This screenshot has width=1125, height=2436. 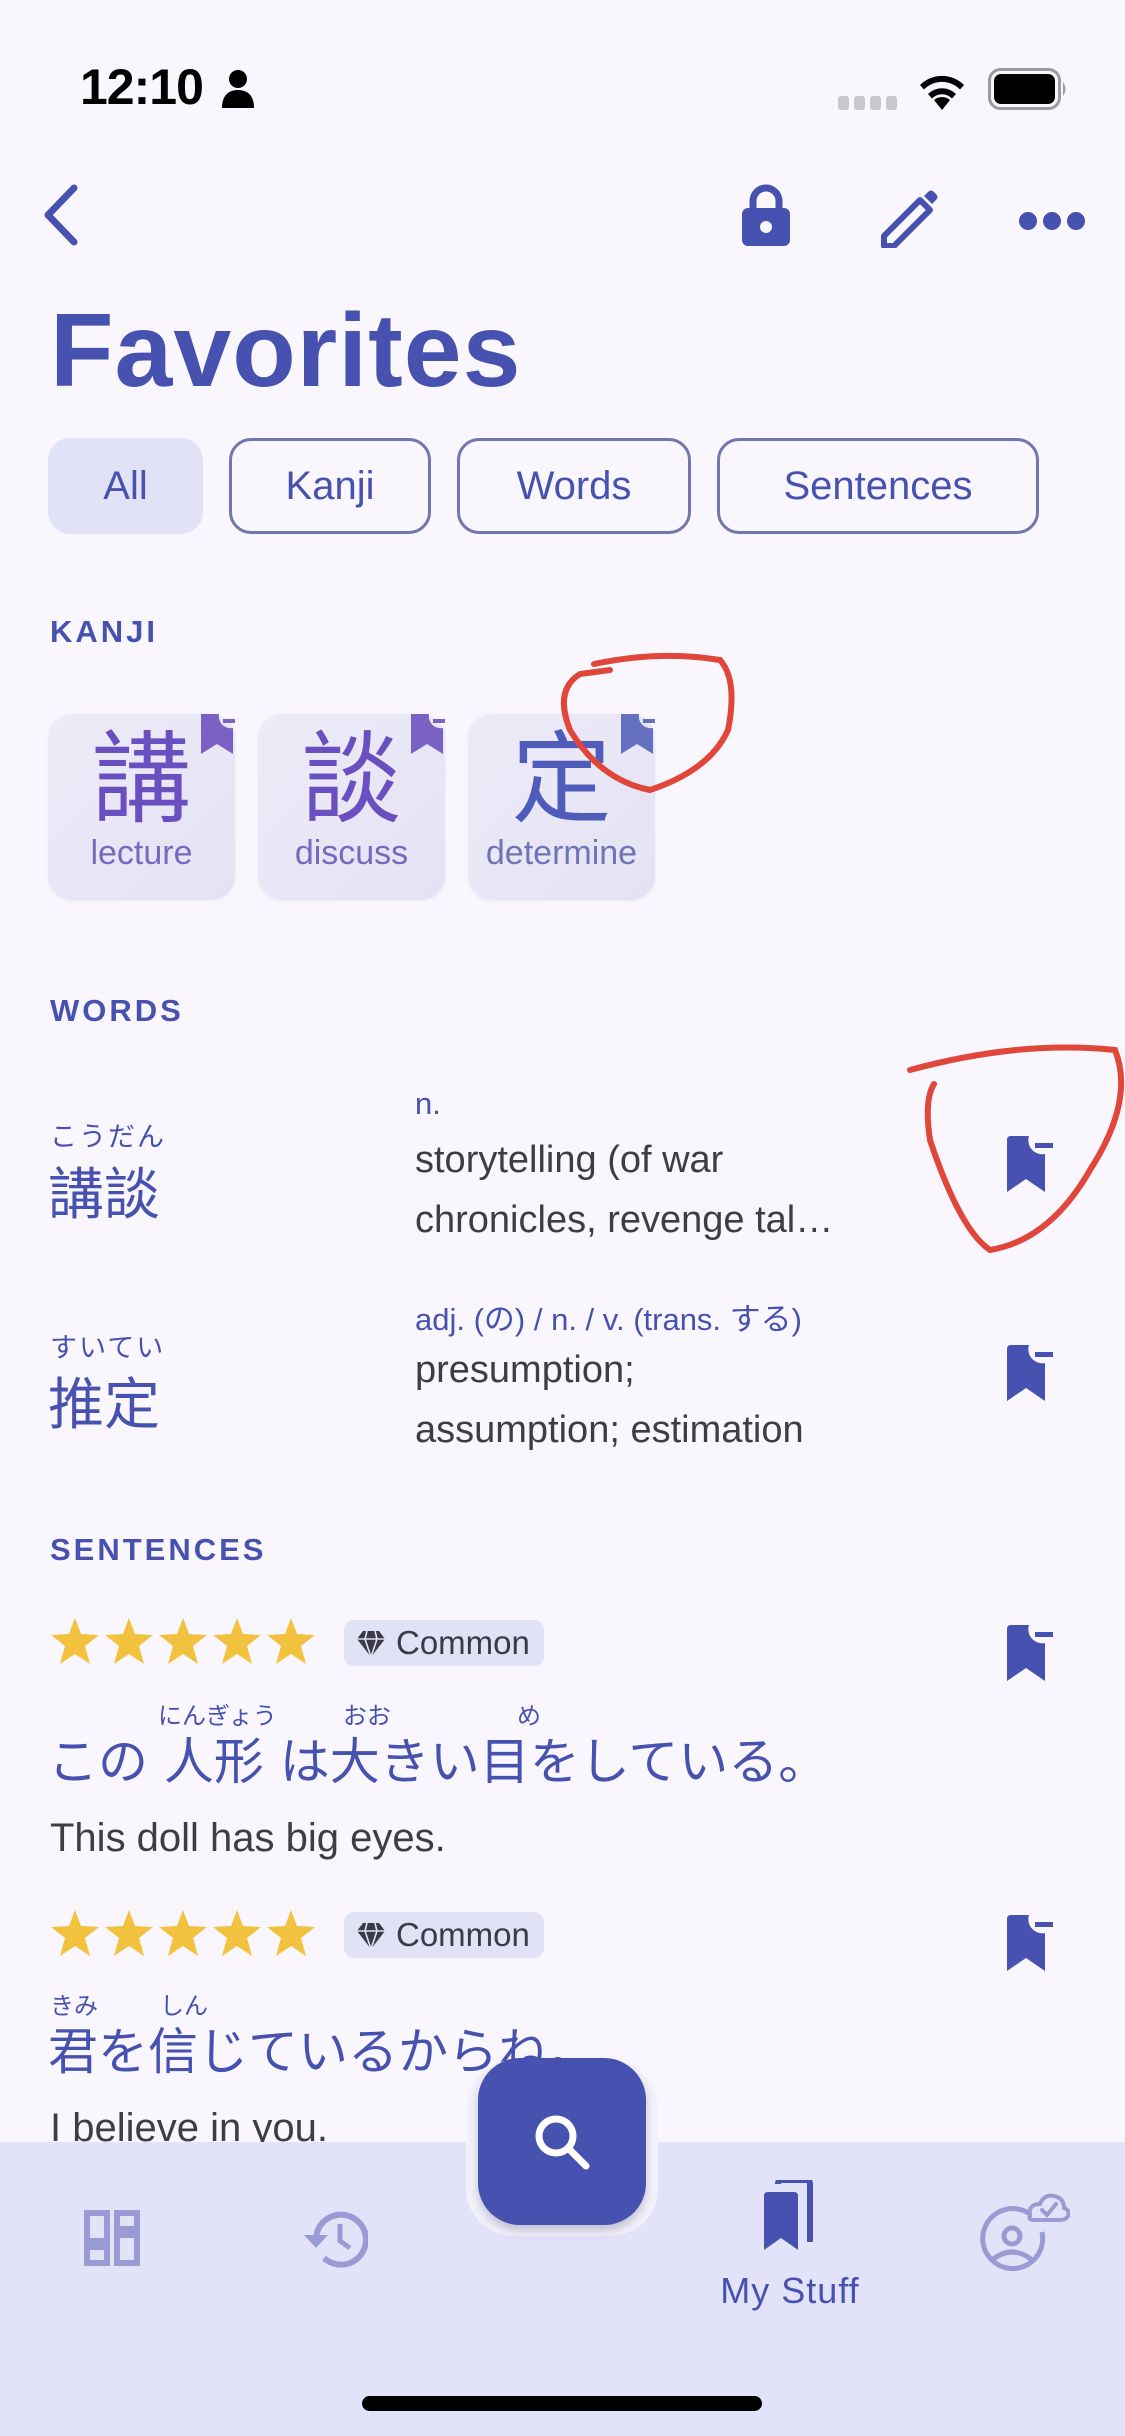 What do you see at coordinates (790, 2290) in the screenshot?
I see `tab-label-my-stuff: My Stuff` at bounding box center [790, 2290].